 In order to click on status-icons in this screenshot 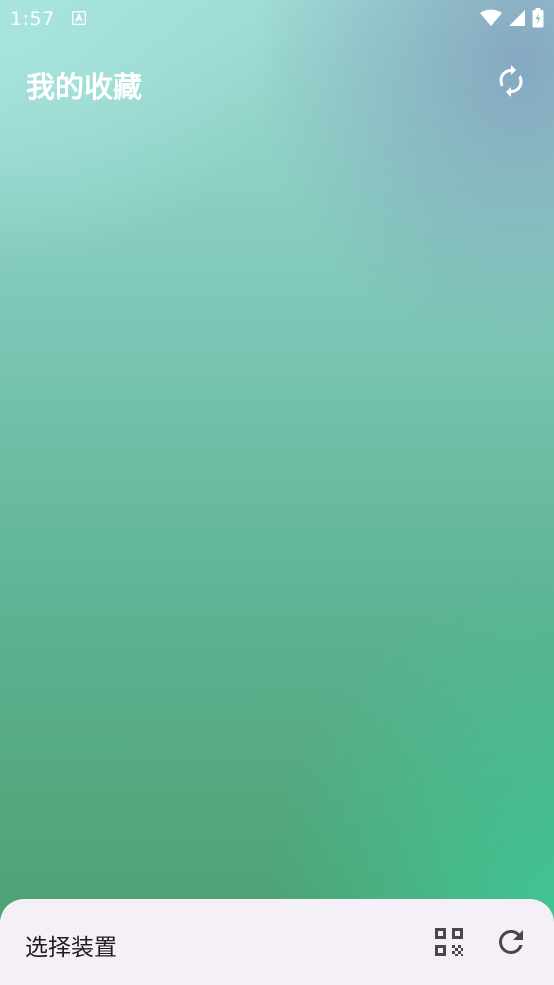, I will do `click(512, 18)`.